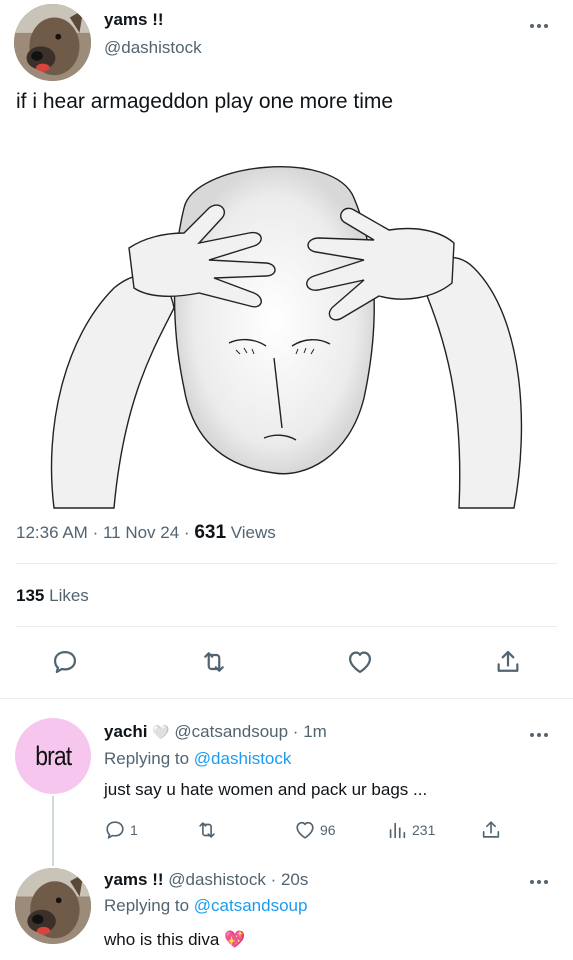  I want to click on reply-time: 20s, so click(294, 879).